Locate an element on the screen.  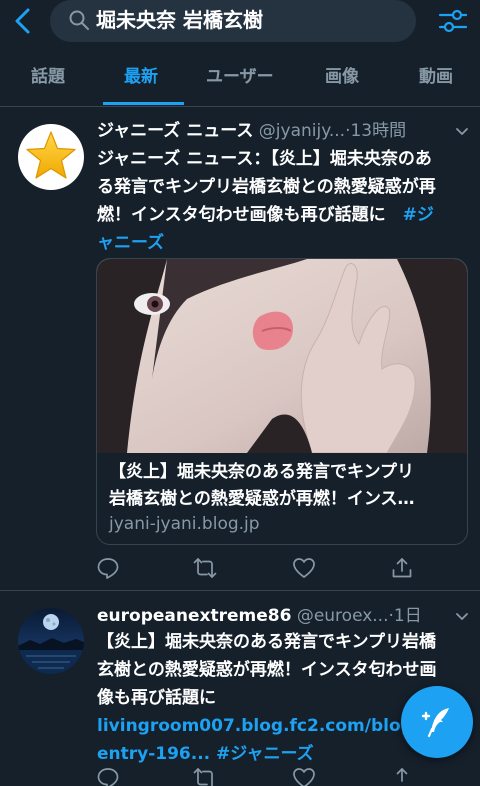
card-title-line: 【炎上】堀未央奈のある発言でキンプリ is located at coordinates (261, 472).